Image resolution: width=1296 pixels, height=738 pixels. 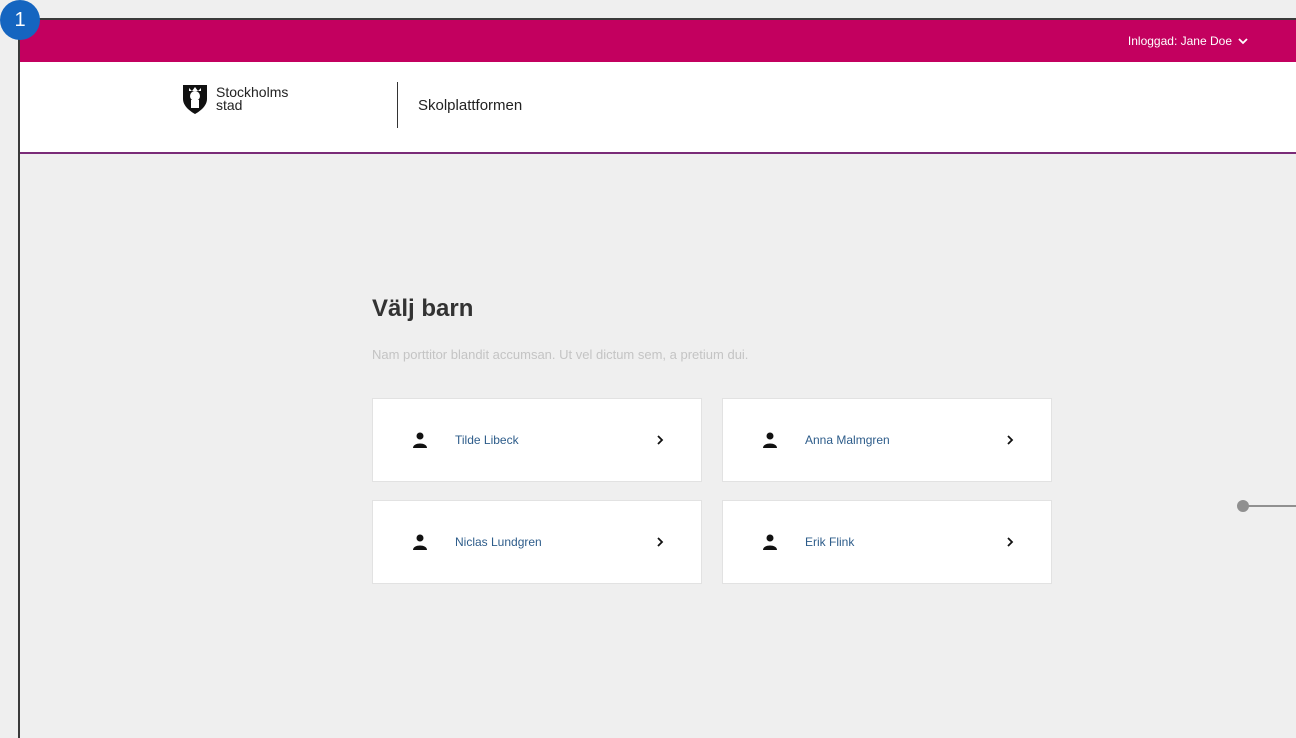 I want to click on child-card: Tilde Libeck, so click(x=537, y=440).